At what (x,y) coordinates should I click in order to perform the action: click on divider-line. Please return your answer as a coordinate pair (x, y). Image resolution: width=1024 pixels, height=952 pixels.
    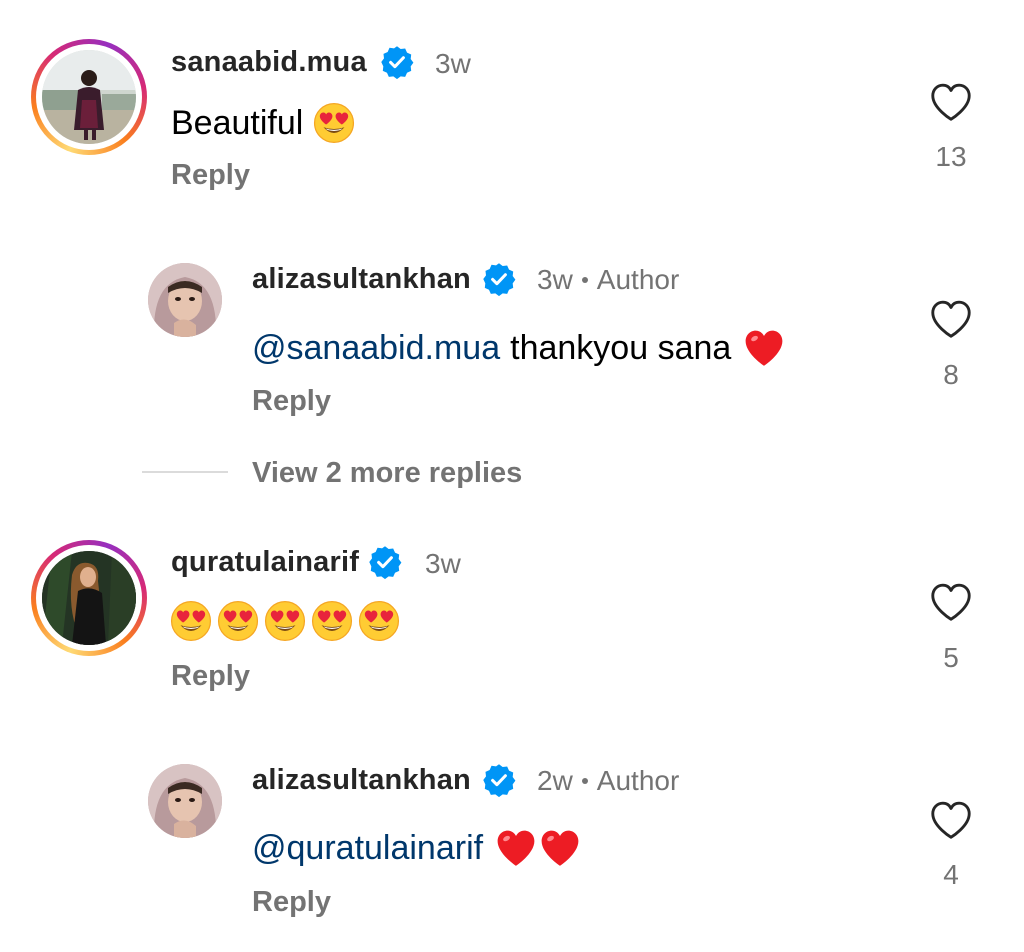
    Looking at the image, I should click on (185, 472).